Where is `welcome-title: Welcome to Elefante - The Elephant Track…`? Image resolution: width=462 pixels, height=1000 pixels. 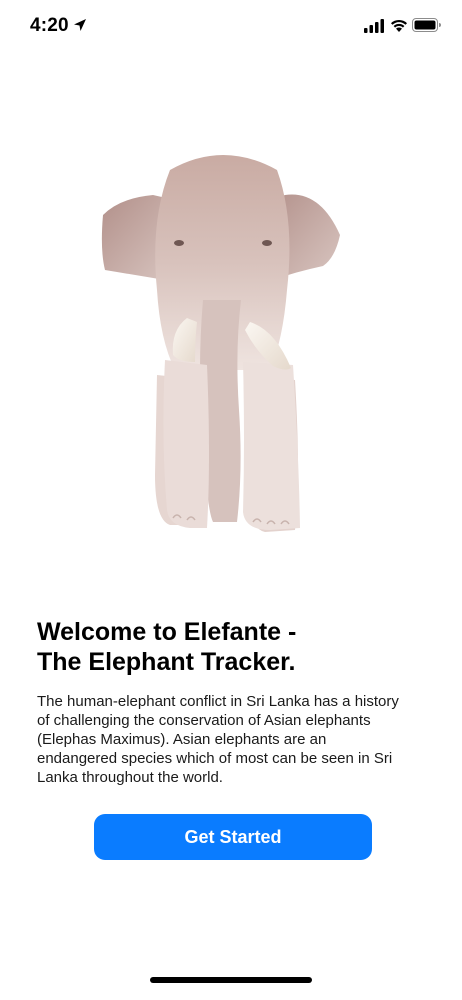 welcome-title: Welcome to Elefante - The Elephant Track… is located at coordinates (167, 647).